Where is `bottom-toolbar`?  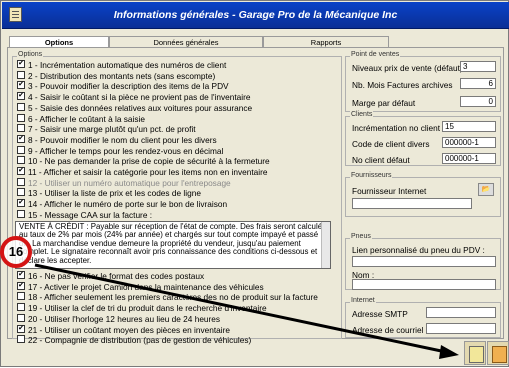 bottom-toolbar is located at coordinates (258, 353).